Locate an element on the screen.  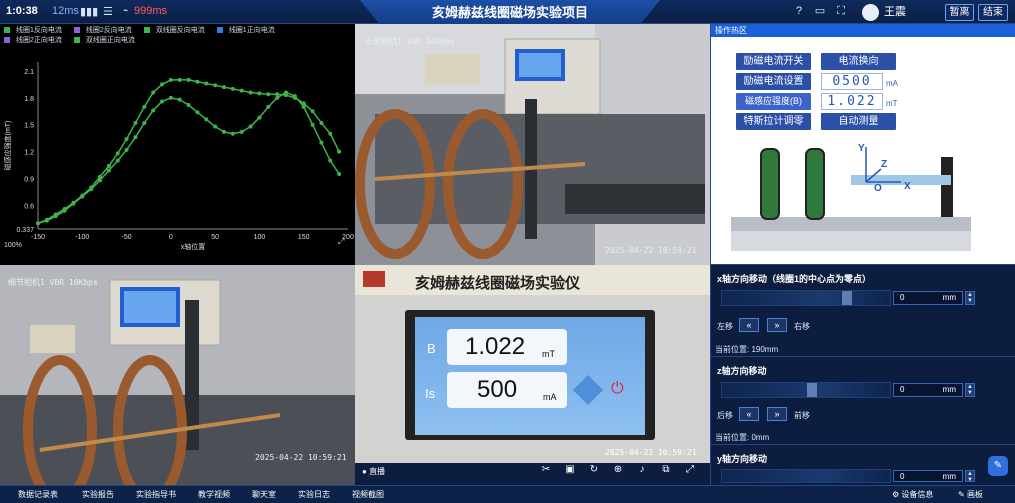
fullscreen-icon: ⛶ is located at coordinates (841, 11).